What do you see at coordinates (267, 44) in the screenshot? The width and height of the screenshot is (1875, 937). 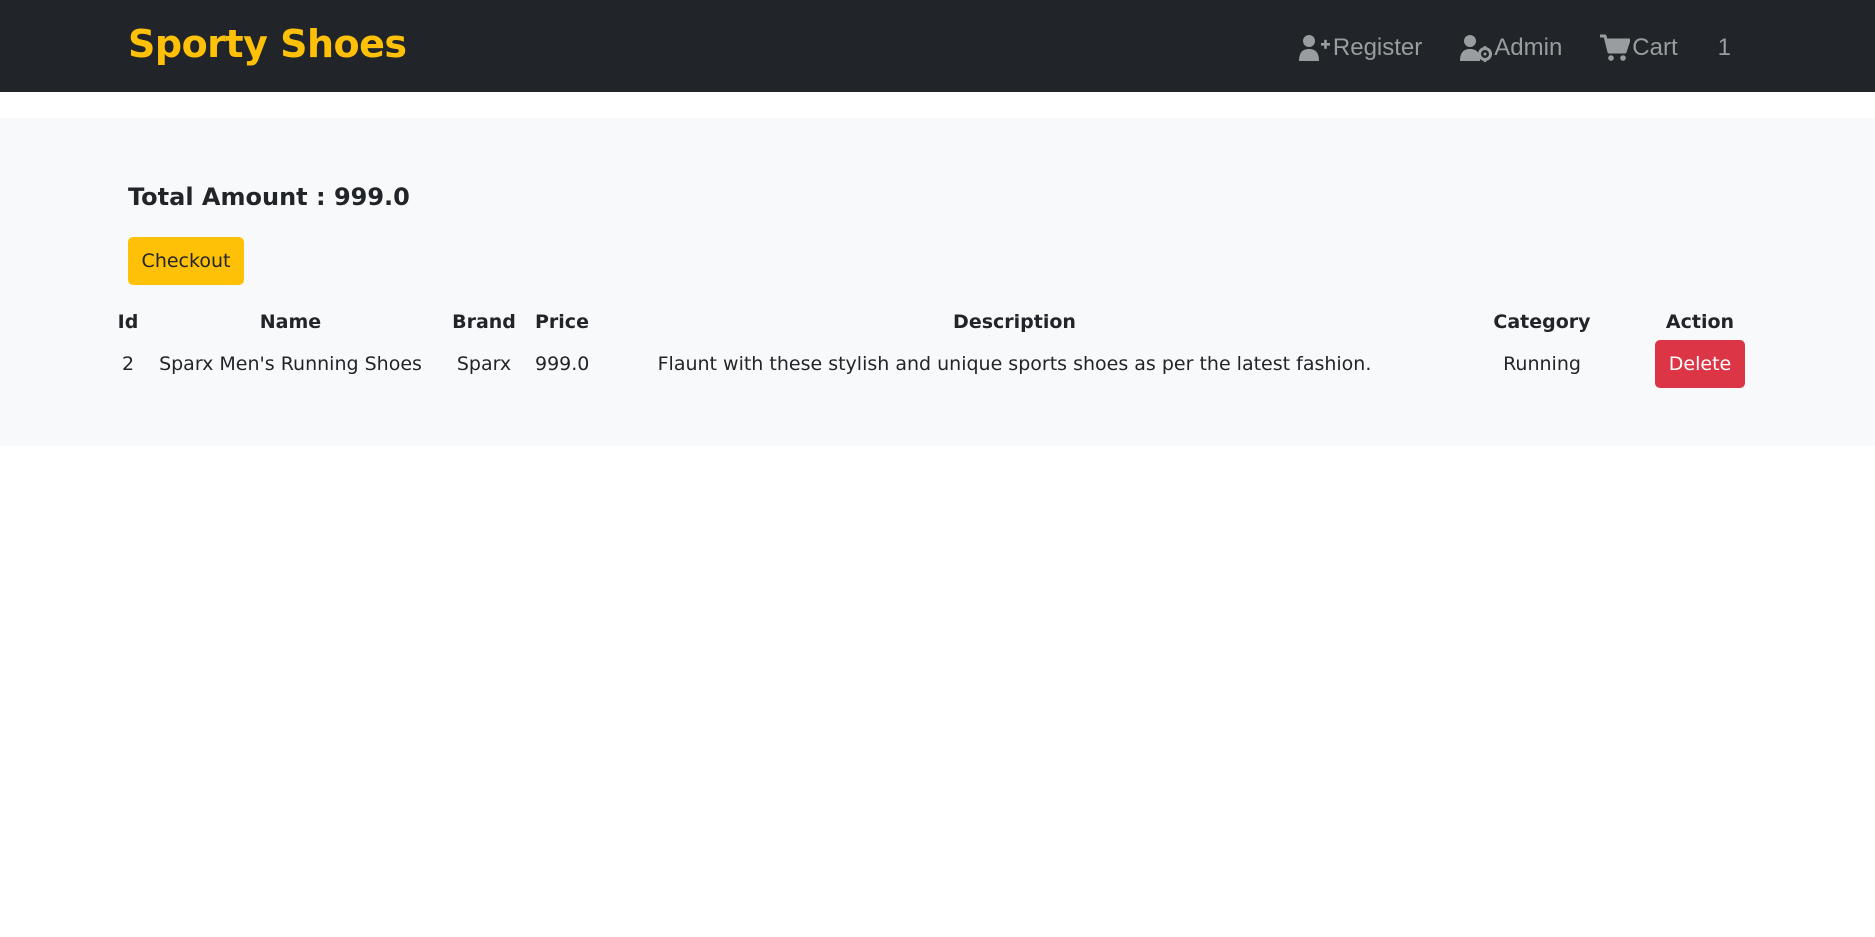 I see `brand-logo: Sporty Shoes` at bounding box center [267, 44].